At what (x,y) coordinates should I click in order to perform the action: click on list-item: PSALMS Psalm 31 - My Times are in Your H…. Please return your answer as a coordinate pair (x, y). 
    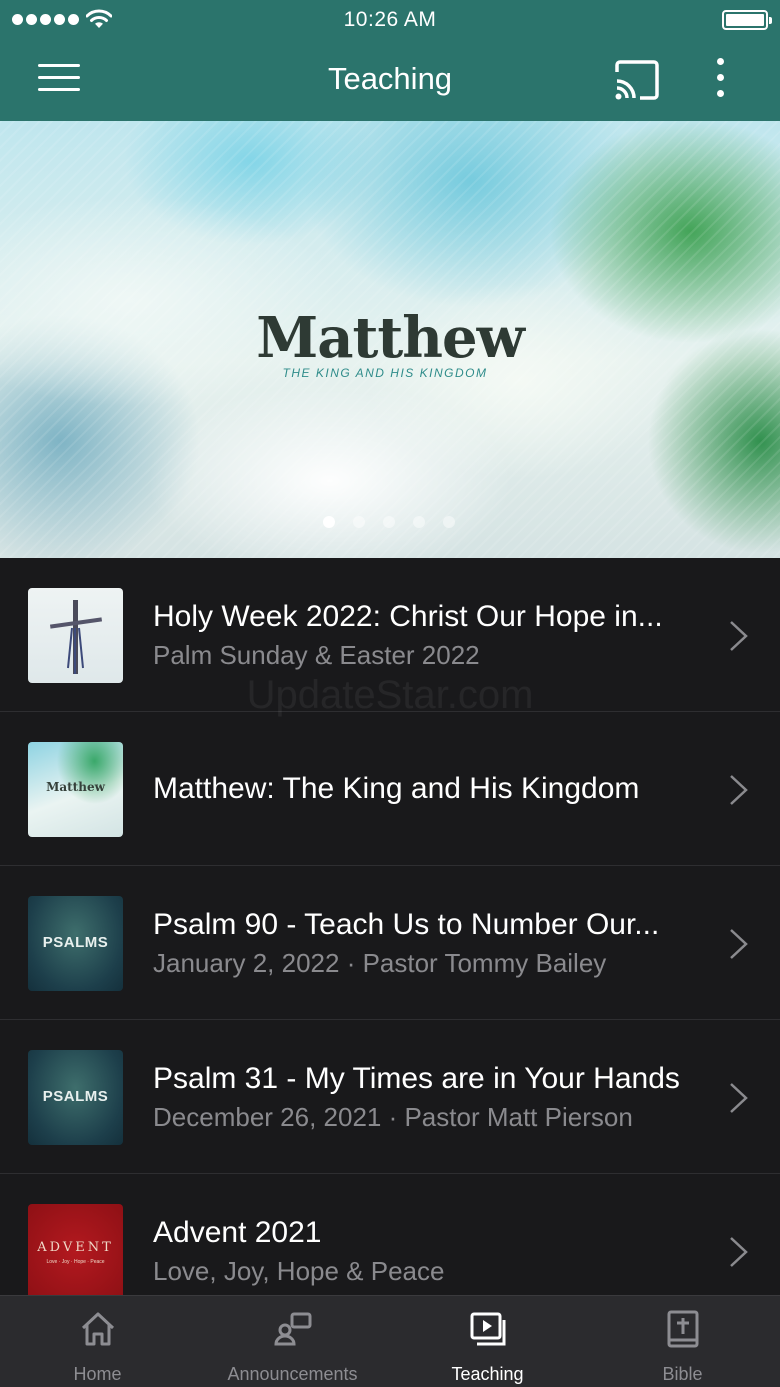
    Looking at the image, I should click on (390, 1097).